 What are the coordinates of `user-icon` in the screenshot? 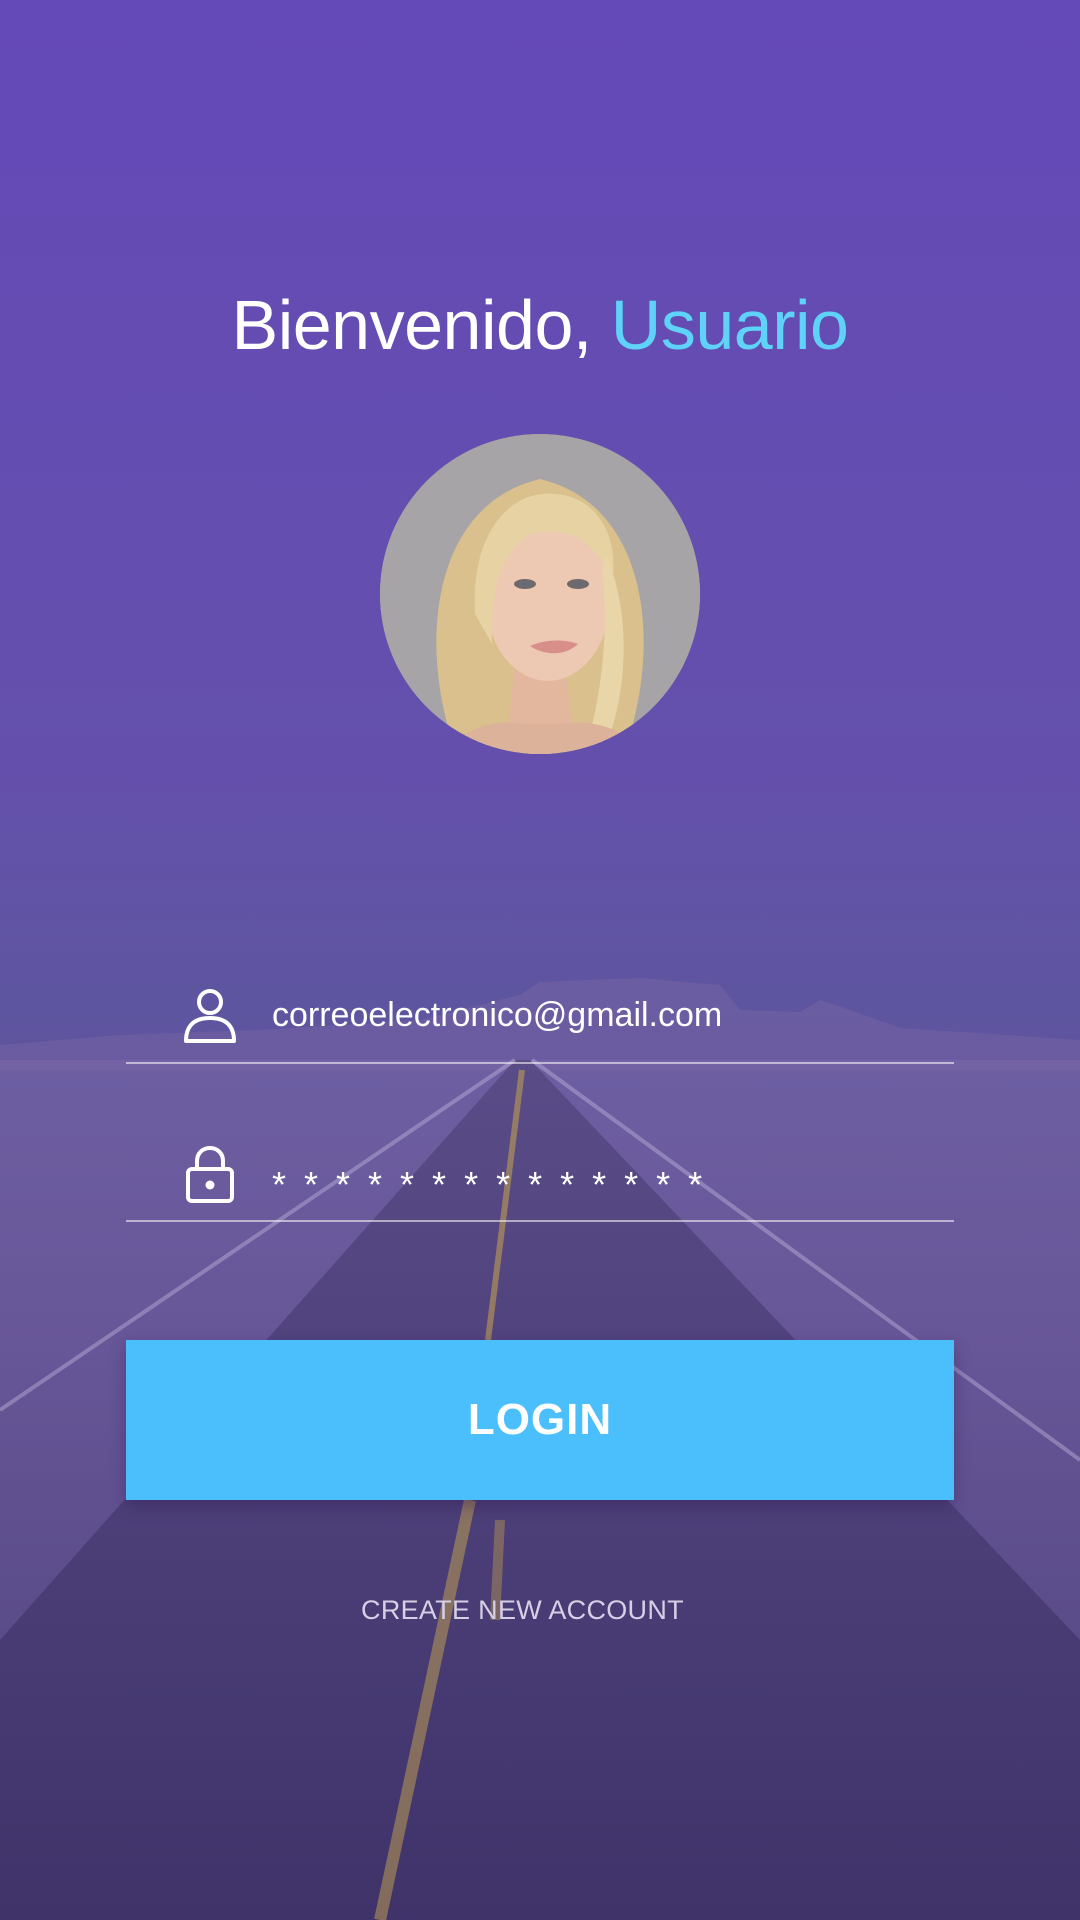 It's located at (210, 1016).